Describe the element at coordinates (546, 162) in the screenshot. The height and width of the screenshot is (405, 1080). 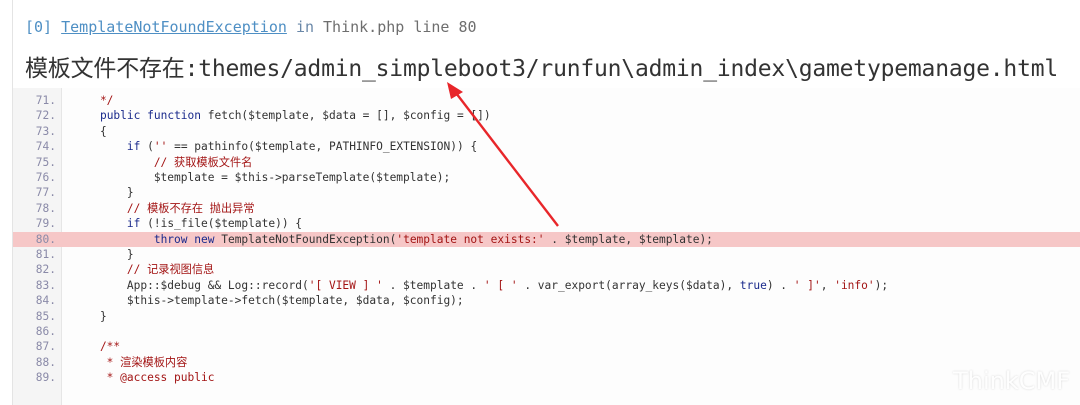
I see `code-line: 75. // 获取模板文件名` at that location.